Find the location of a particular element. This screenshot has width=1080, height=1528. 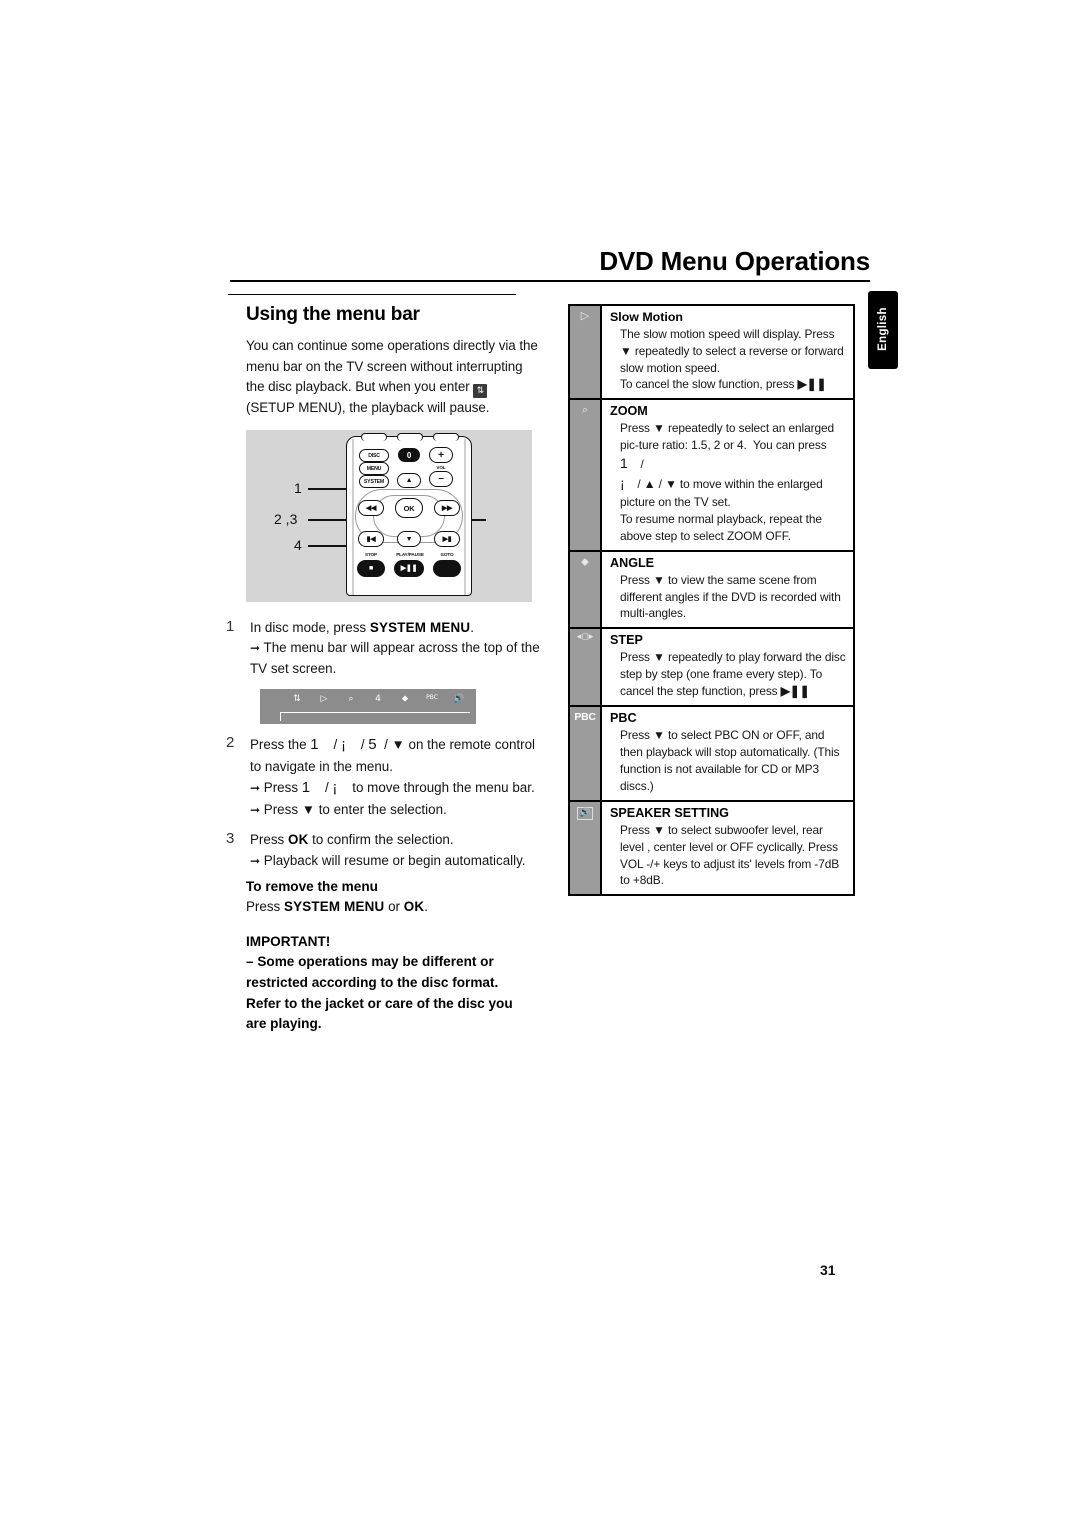

step-2-number: 2 is located at coordinates (230, 743).